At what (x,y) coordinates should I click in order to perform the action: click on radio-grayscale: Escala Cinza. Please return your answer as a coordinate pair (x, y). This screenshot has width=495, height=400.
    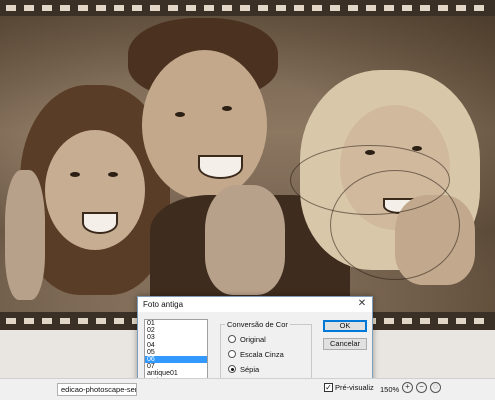
    Looking at the image, I should click on (256, 354).